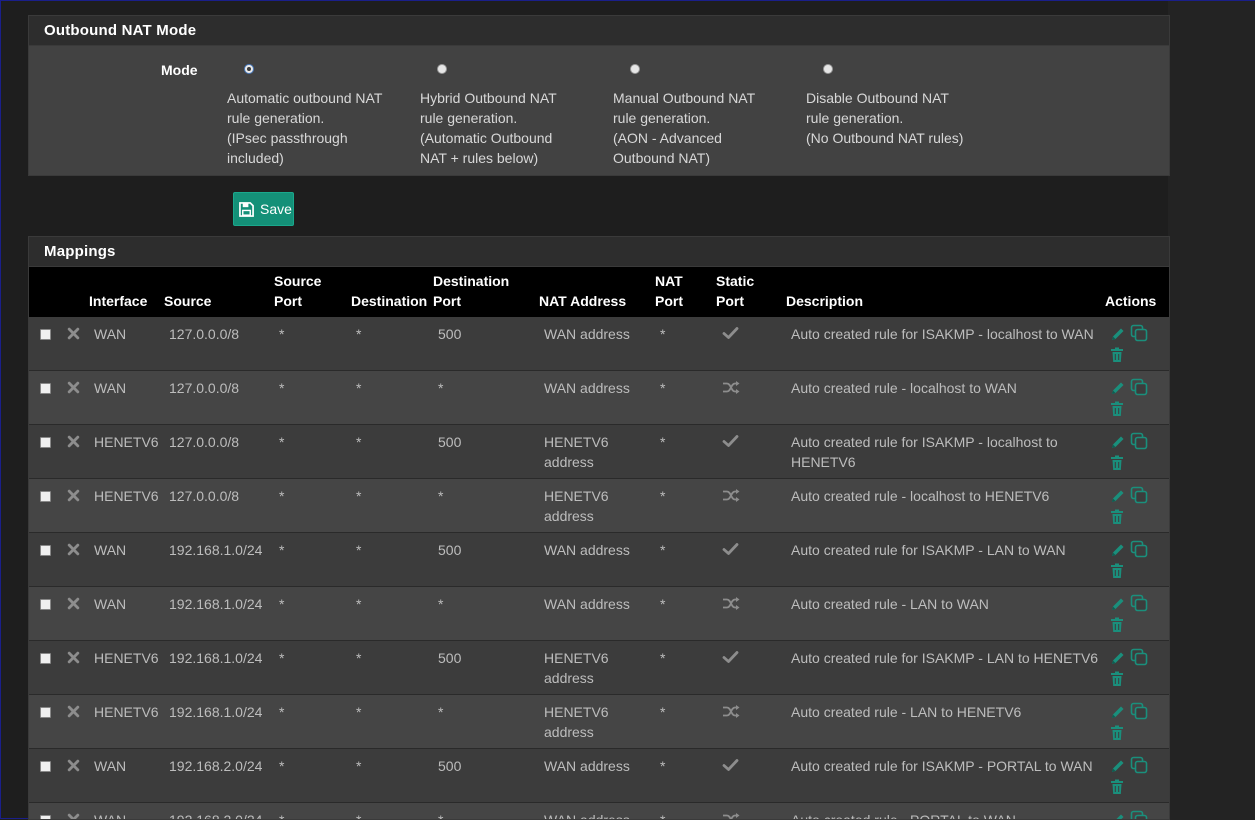 The width and height of the screenshot is (1255, 820). Describe the element at coordinates (215, 766) in the screenshot. I see `cell-source: 192.168.2.0/24` at that location.